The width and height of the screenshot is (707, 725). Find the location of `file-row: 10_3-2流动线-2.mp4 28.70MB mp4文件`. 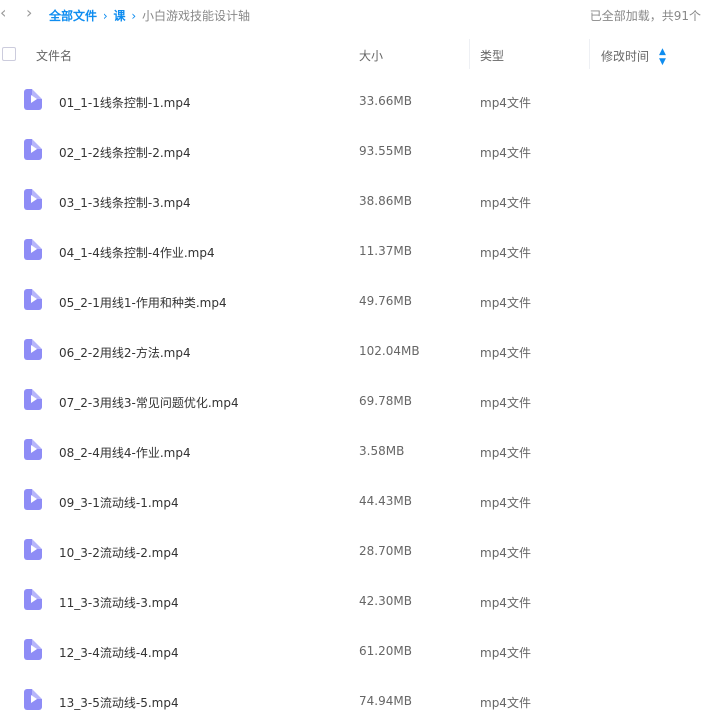

file-row: 10_3-2流动线-2.mp4 28.70MB mp4文件 is located at coordinates (353, 550).